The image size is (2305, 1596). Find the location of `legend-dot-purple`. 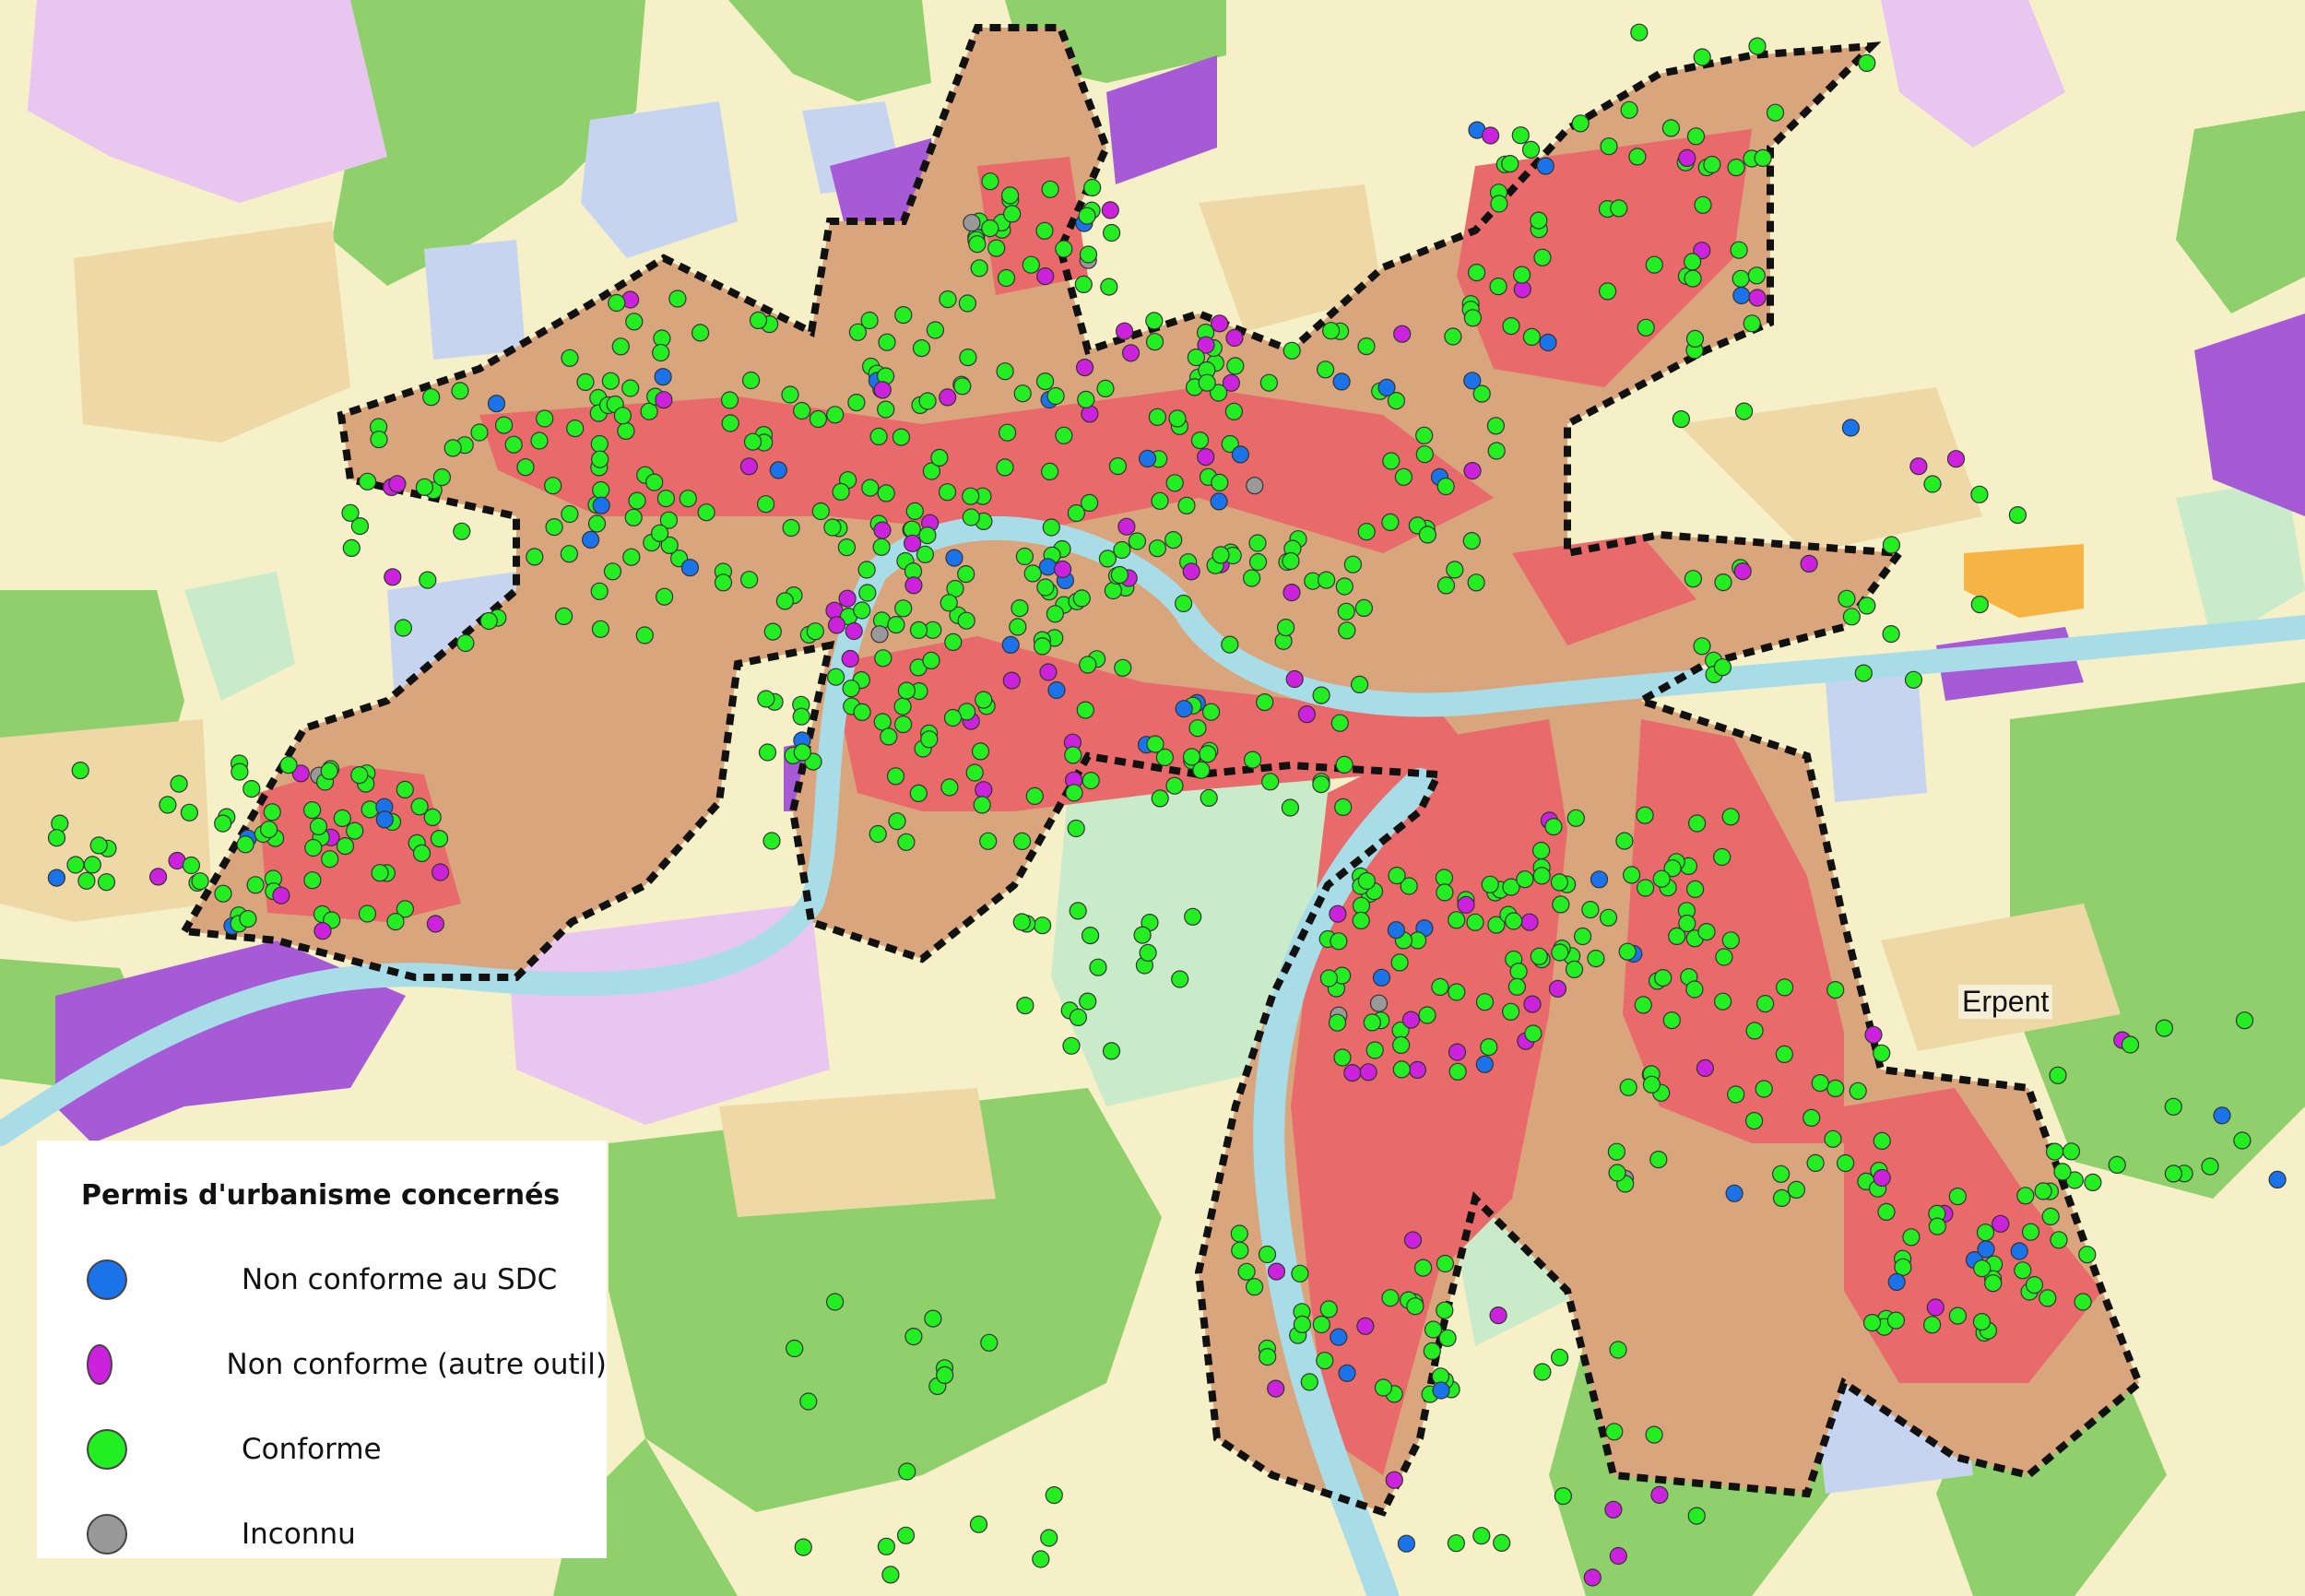

legend-dot-purple is located at coordinates (100, 1364).